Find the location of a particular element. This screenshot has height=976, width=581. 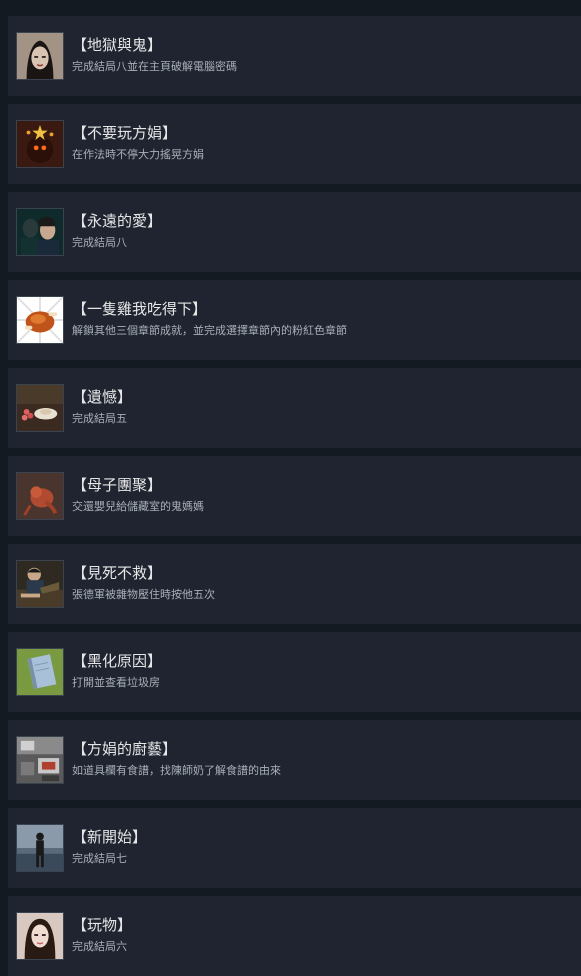

achievement-title: 【母子團聚】 is located at coordinates (117, 485).